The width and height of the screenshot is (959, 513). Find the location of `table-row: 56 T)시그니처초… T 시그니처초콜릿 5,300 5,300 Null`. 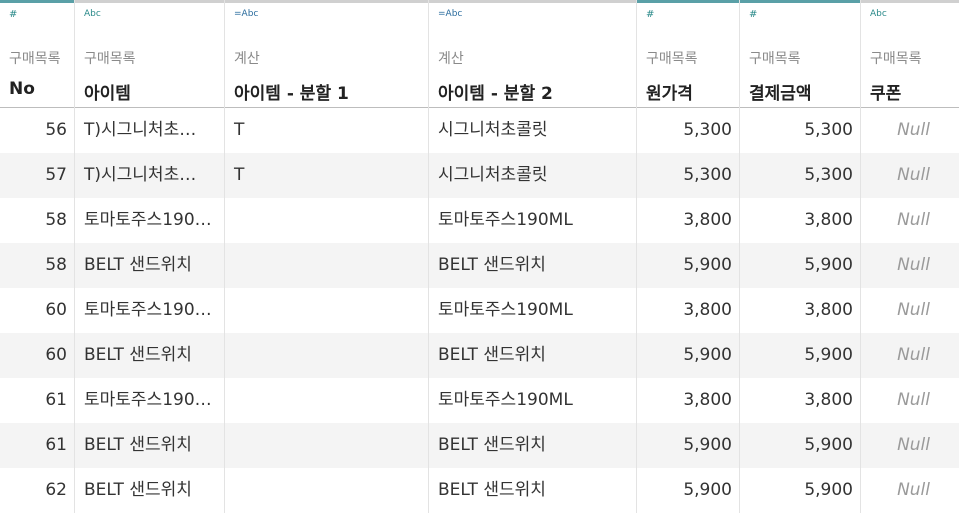

table-row: 56 T)시그니처초… T 시그니처초콜릿 5,300 5,300 Null is located at coordinates (479, 130).